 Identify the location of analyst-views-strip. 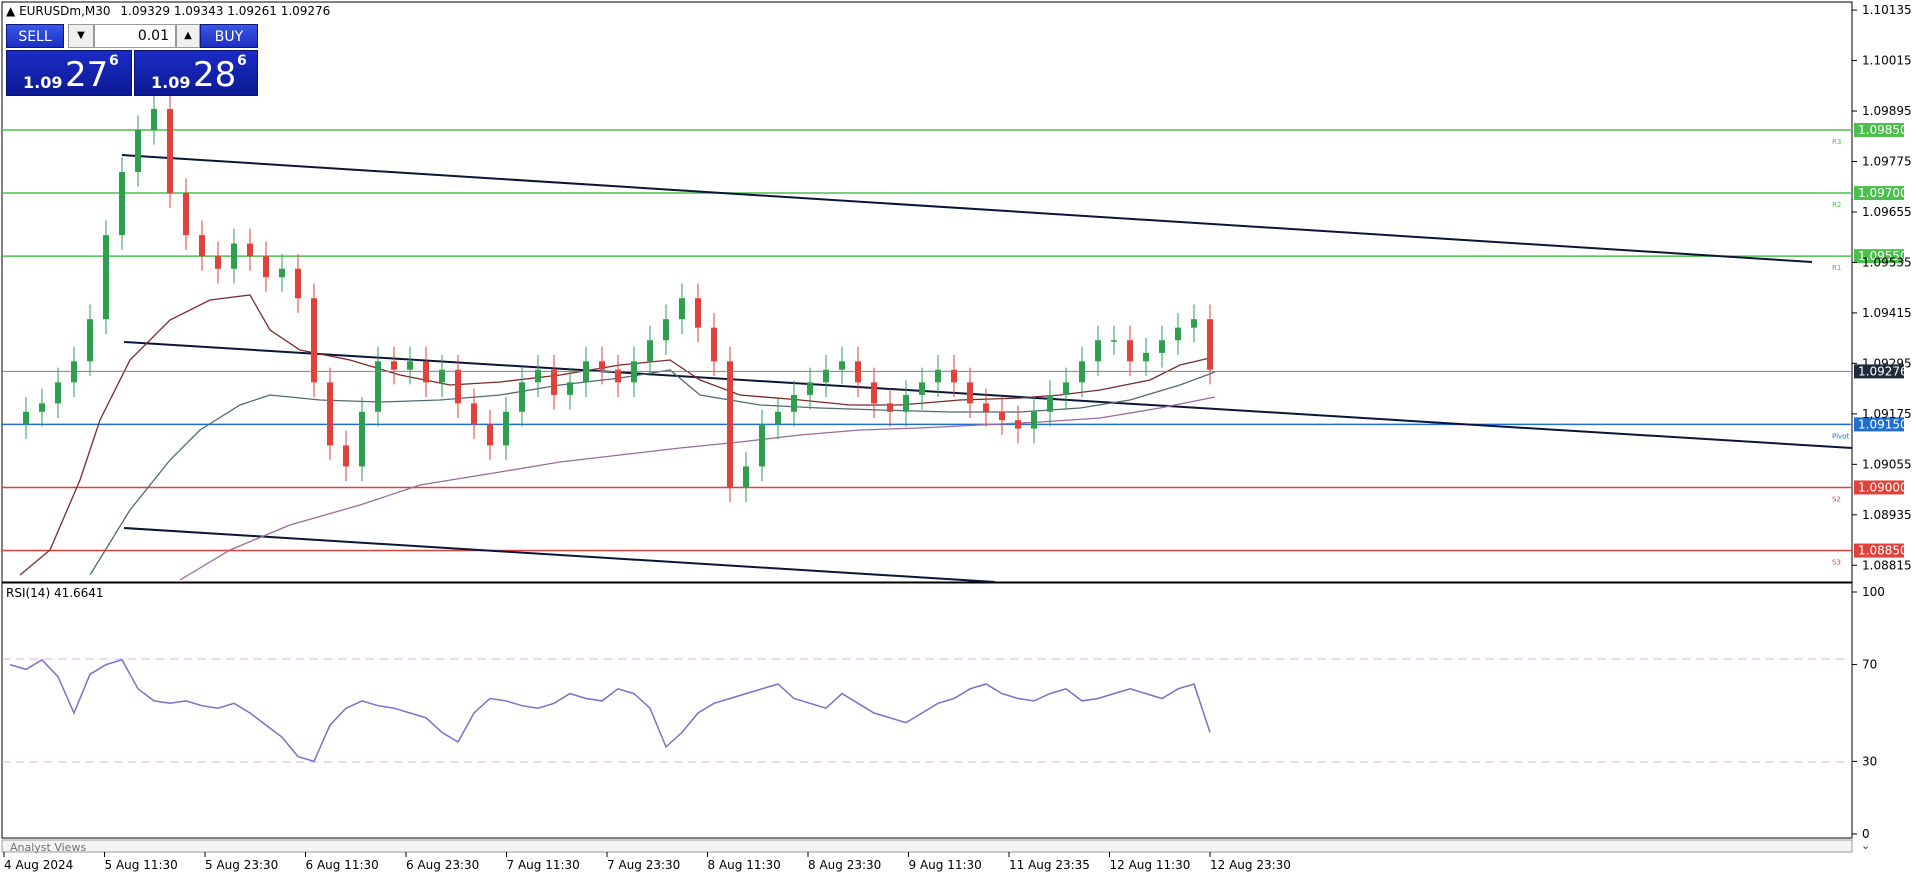
(927, 846).